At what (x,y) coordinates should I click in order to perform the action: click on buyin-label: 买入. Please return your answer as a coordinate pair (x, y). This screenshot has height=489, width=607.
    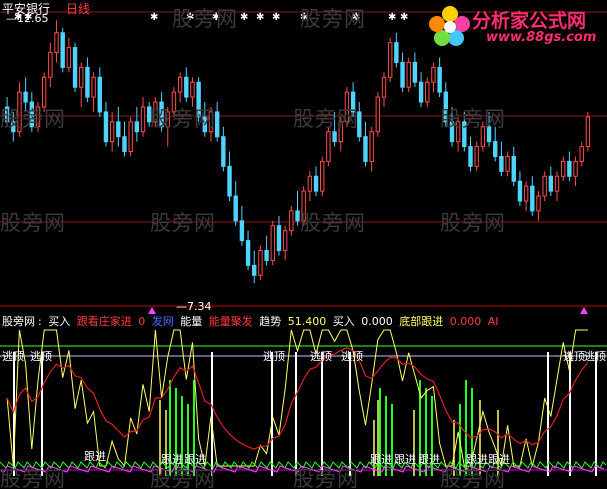
    Looking at the image, I should click on (343, 321).